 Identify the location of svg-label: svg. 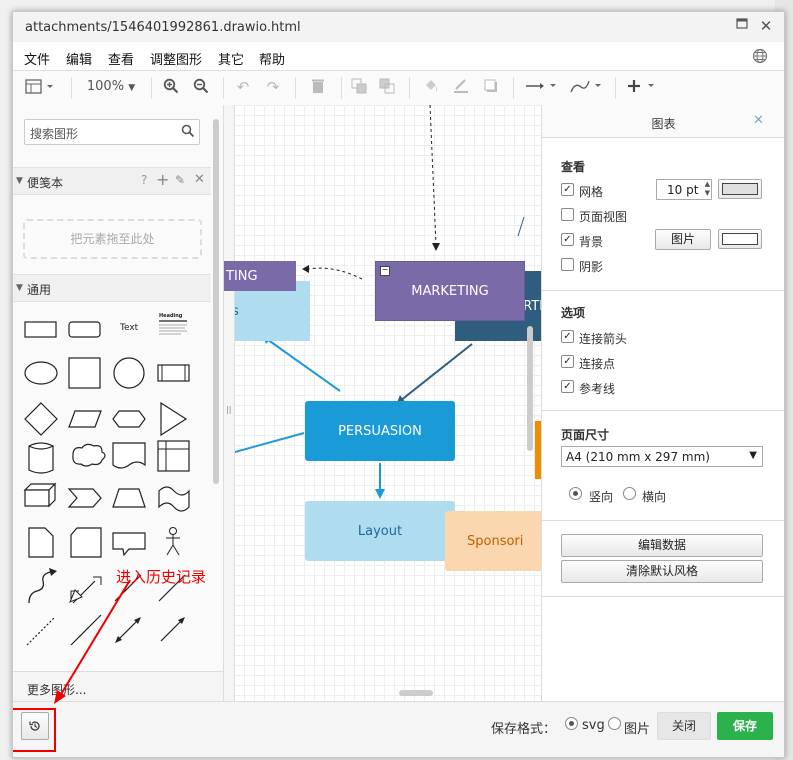
(593, 725).